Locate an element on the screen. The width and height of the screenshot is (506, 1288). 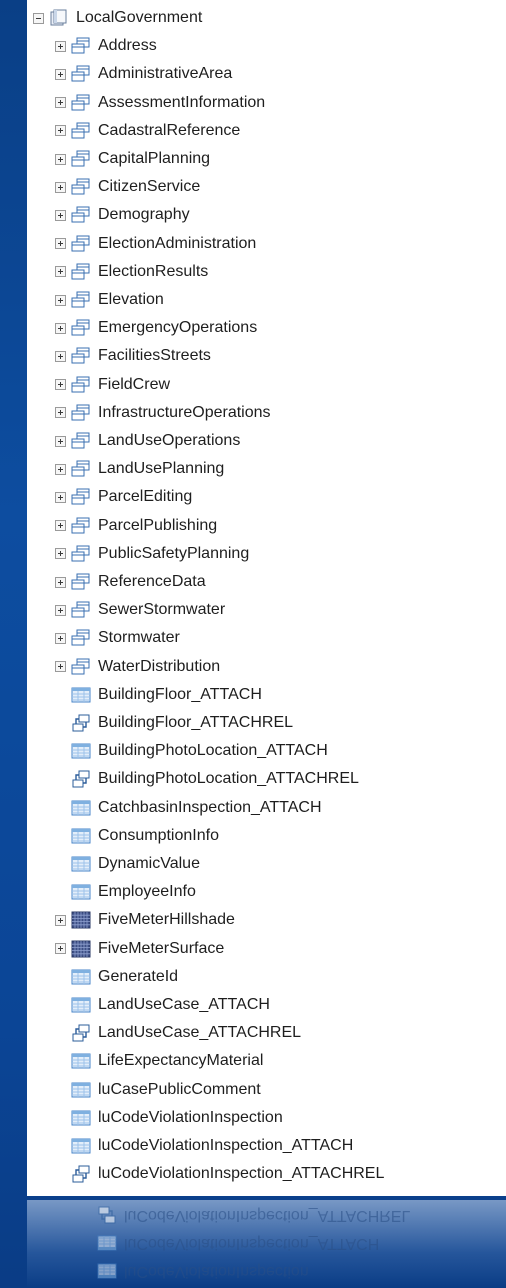
tree-item-table: BuildingPhotoLocation_ATTACH is located at coordinates (191, 751).